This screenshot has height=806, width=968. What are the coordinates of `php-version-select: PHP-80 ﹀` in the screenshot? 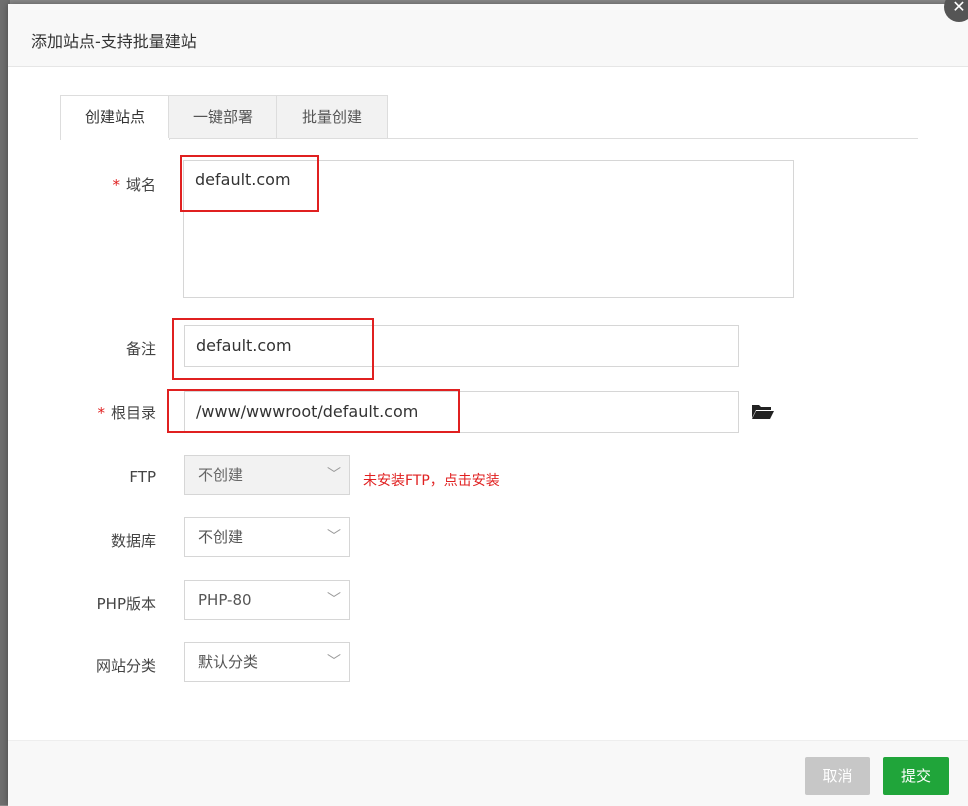 It's located at (267, 600).